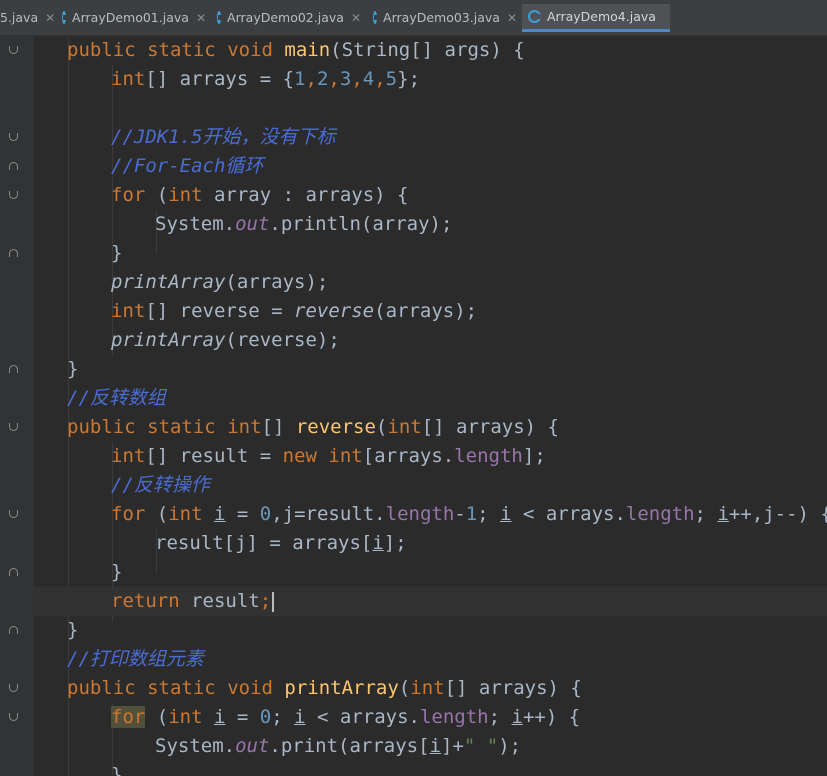 The image size is (827, 776). What do you see at coordinates (304, 224) in the screenshot?
I see `code-line: System.out.println(array);` at bounding box center [304, 224].